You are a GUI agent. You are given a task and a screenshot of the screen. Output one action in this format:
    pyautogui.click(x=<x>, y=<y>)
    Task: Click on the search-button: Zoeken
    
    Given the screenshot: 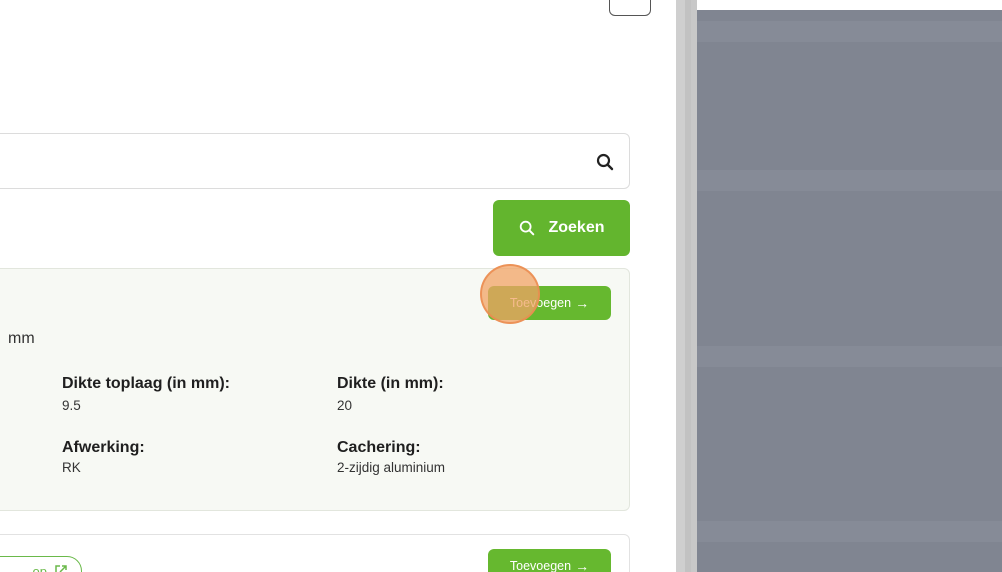 What is the action you would take?
    pyautogui.click(x=561, y=228)
    